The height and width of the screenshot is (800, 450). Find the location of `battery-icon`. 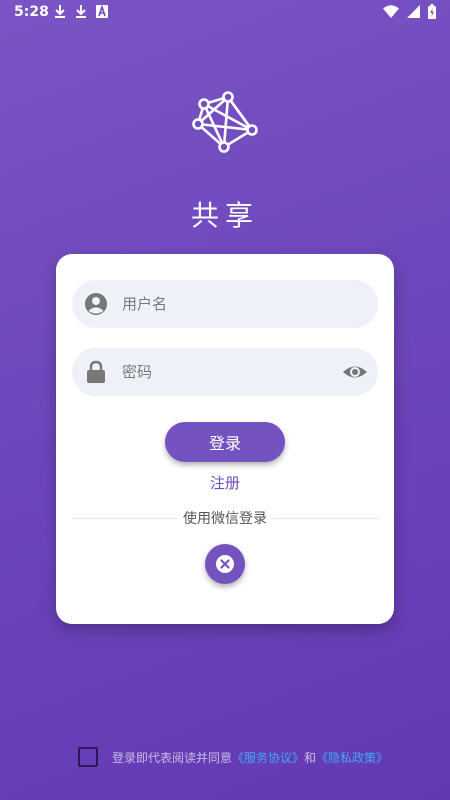

battery-icon is located at coordinates (432, 11).